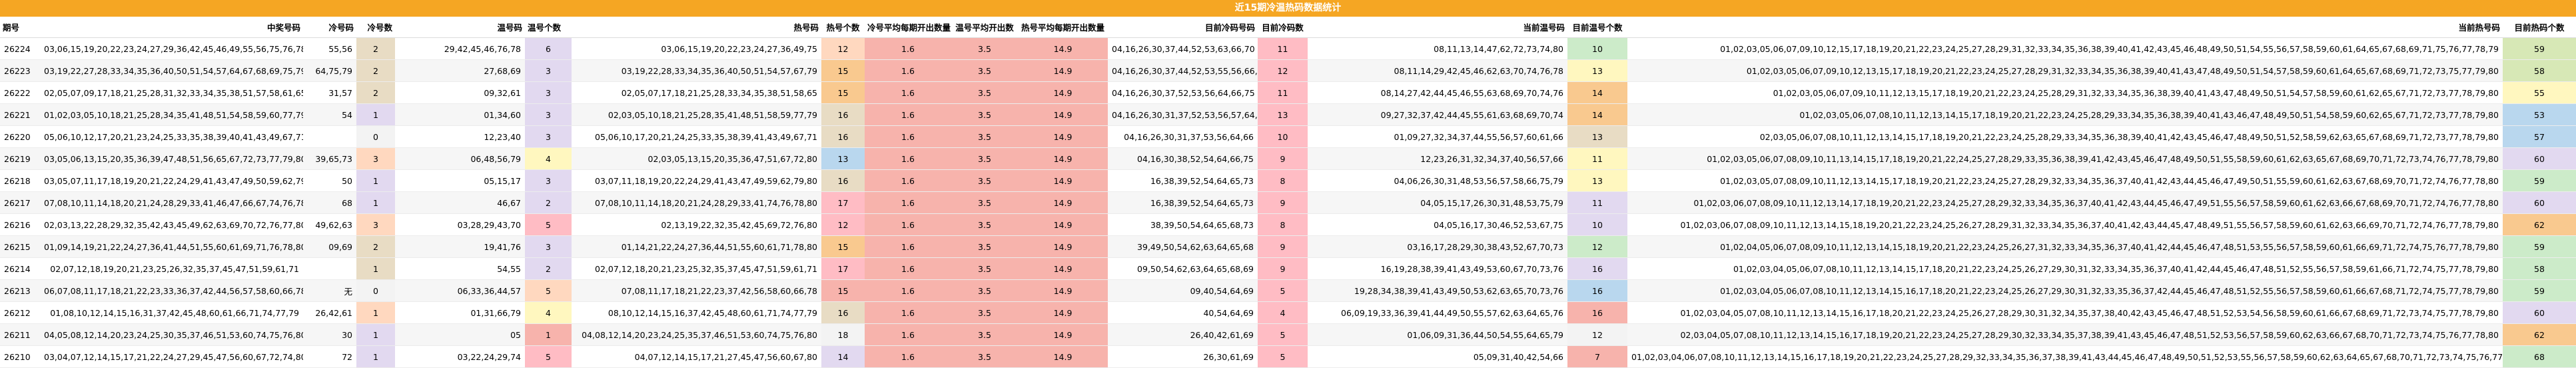 The width and height of the screenshot is (2576, 368). What do you see at coordinates (1183, 114) in the screenshot?
I see `current-cold-numbers: 04,16,26,30,31,37,52,53,56,57,64,66,75` at bounding box center [1183, 114].